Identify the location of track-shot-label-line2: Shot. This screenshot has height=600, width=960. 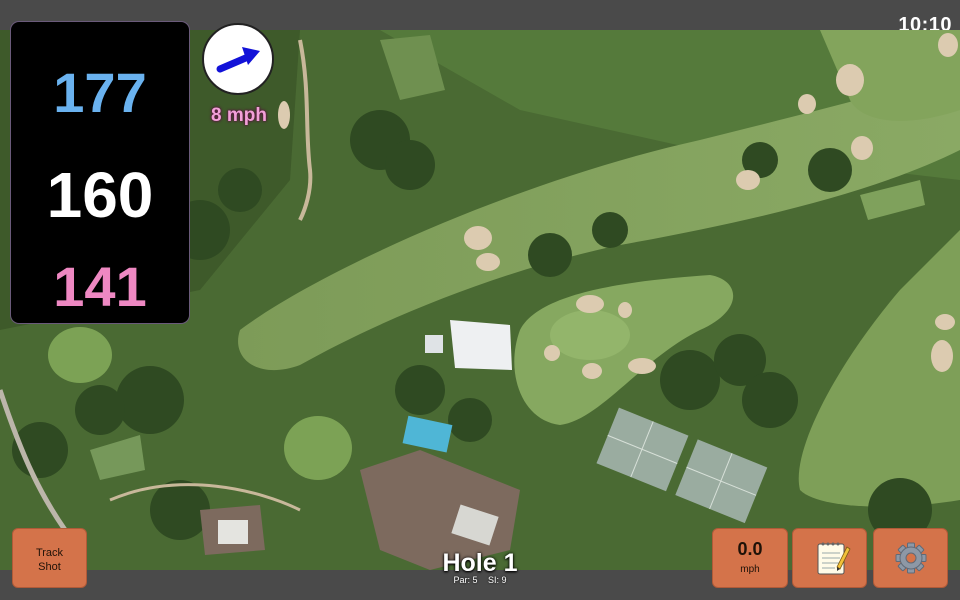
(49, 567).